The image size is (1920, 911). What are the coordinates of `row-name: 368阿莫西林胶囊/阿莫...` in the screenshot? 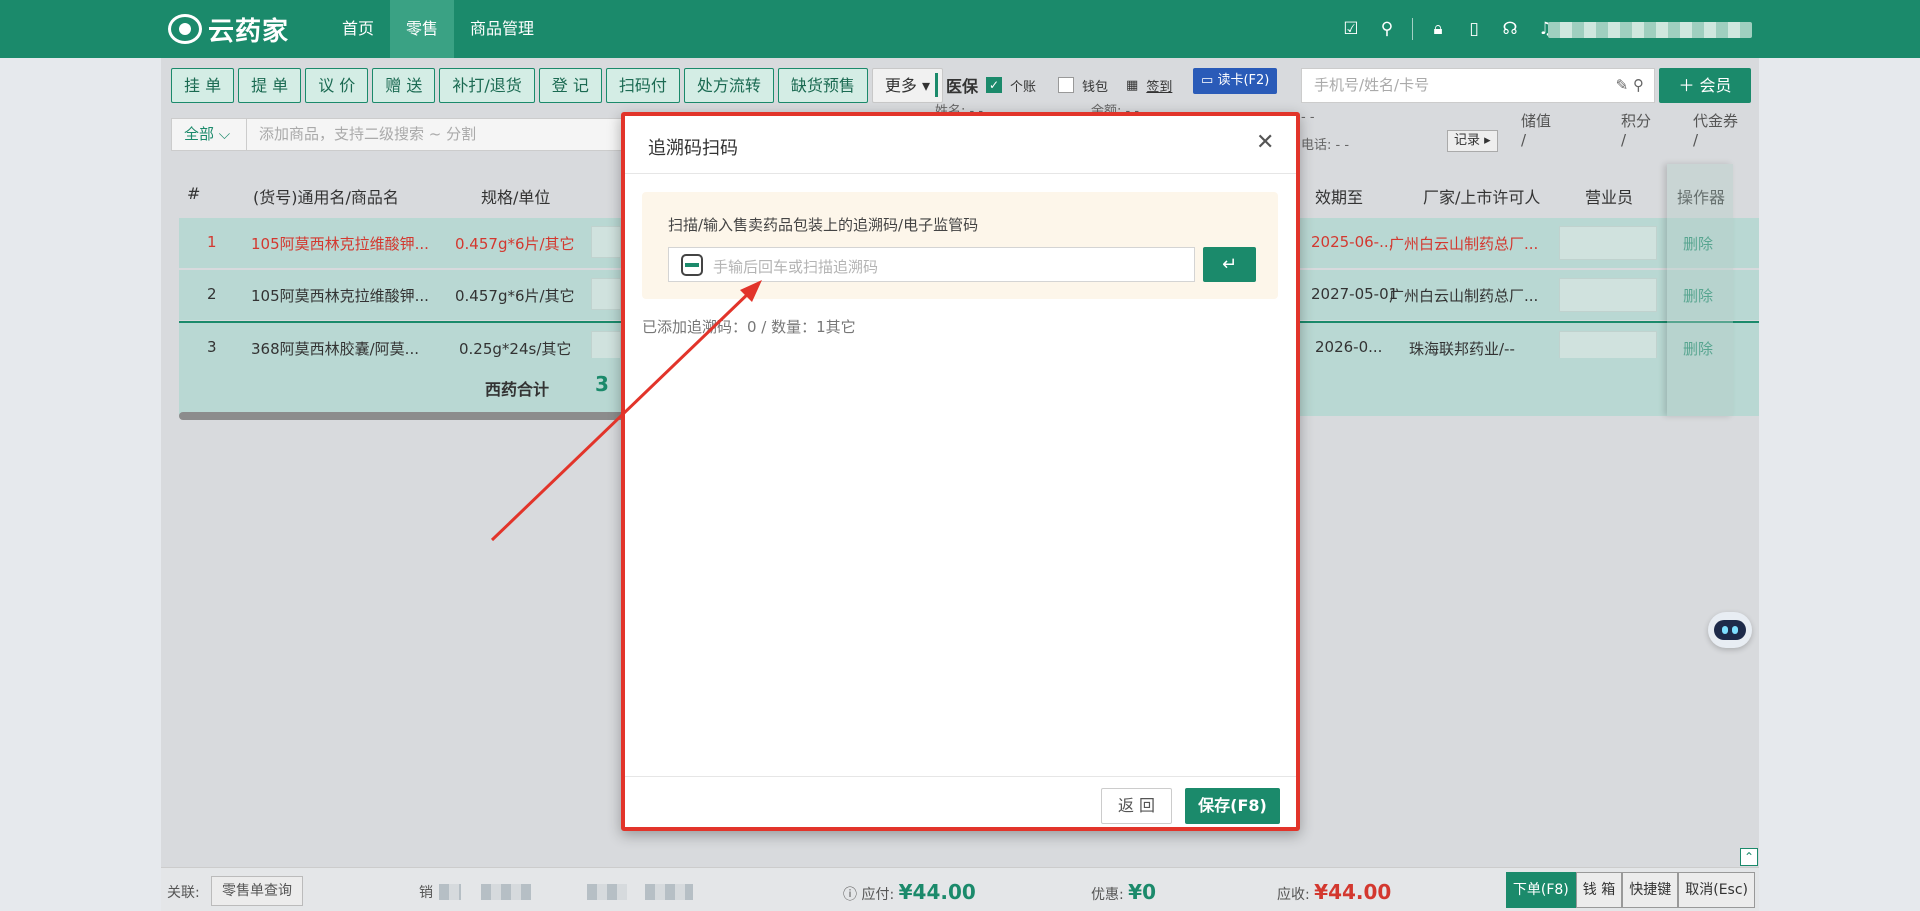 It's located at (335, 349).